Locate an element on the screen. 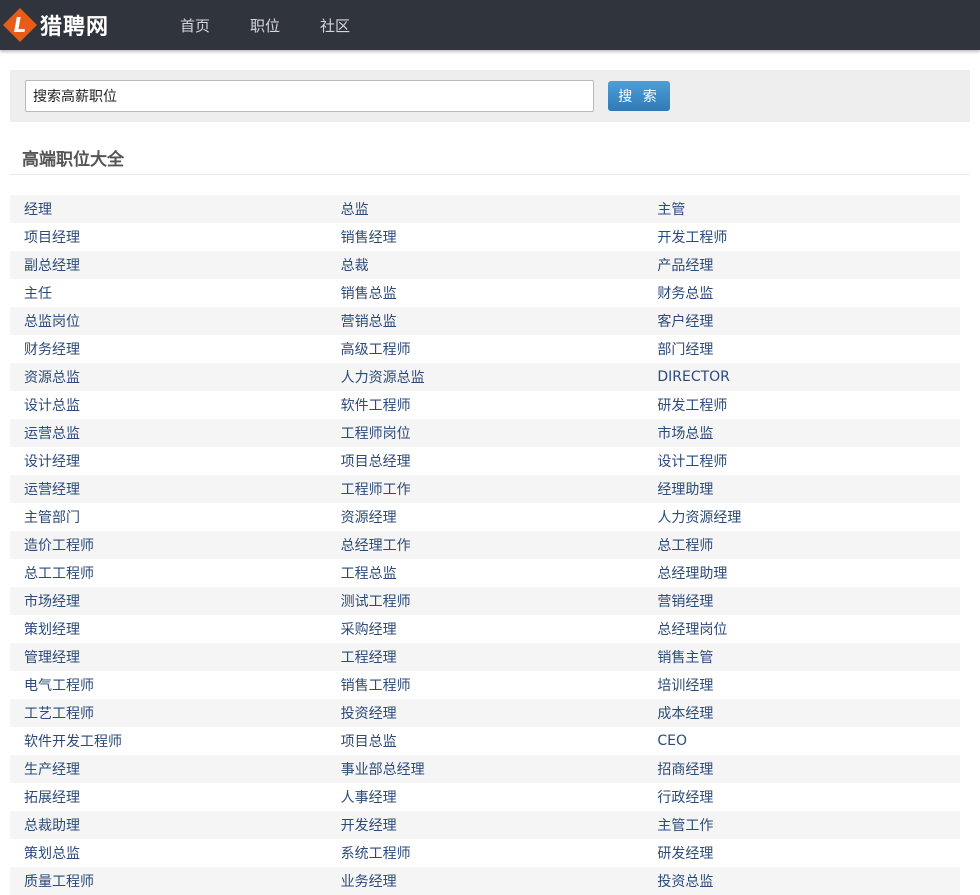 This screenshot has height=895, width=980. job-row: 主任 销售总监 财务总监 is located at coordinates (485, 293).